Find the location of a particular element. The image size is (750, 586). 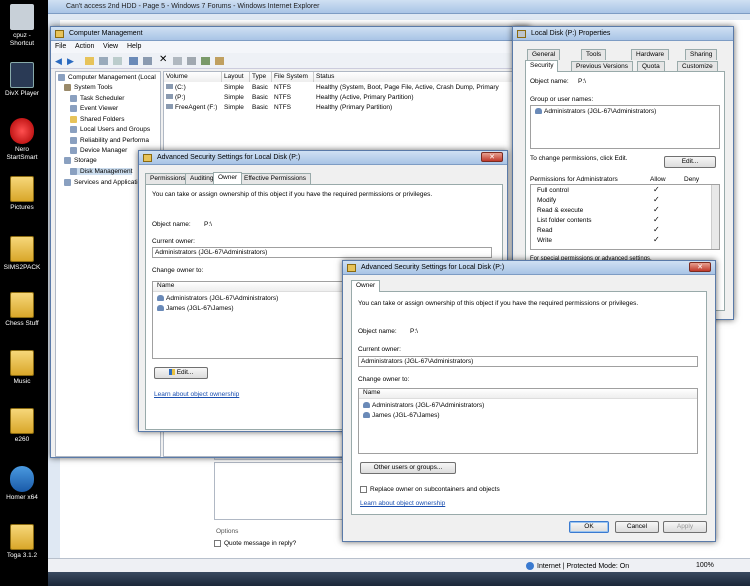

tree-label: Shared Folders is located at coordinates (102, 120).